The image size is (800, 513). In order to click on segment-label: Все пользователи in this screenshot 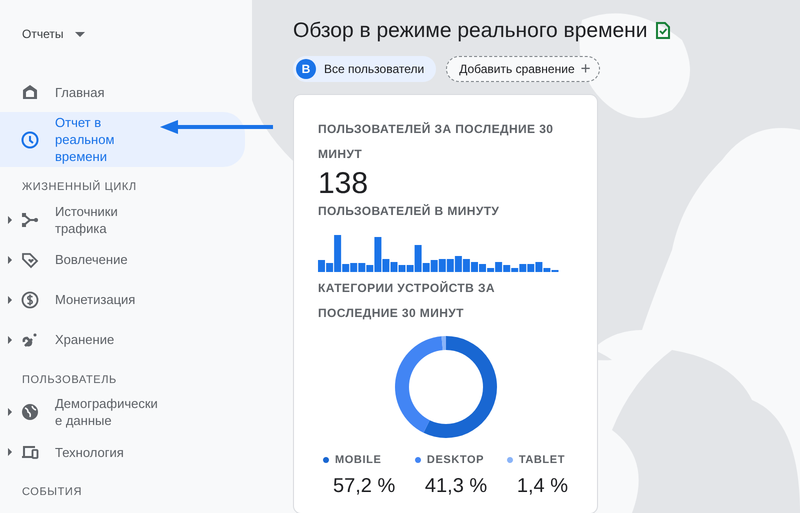, I will do `click(374, 69)`.